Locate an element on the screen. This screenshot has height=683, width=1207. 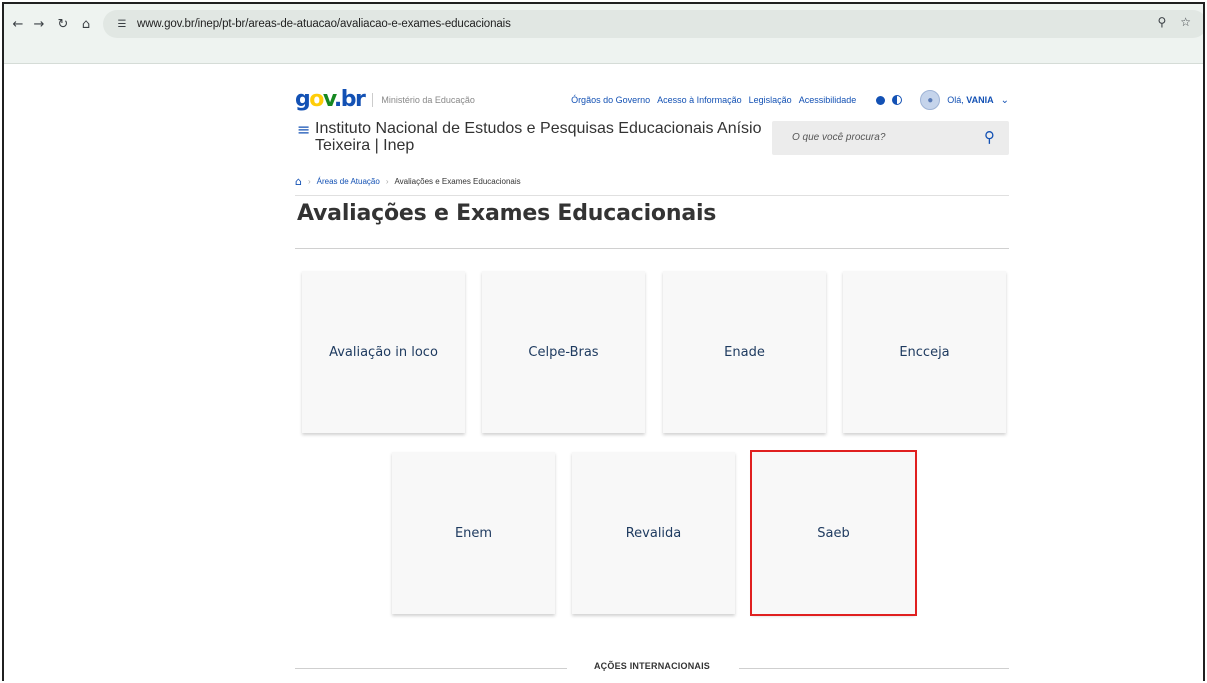
card-saeb: Saeb is located at coordinates (833, 533).